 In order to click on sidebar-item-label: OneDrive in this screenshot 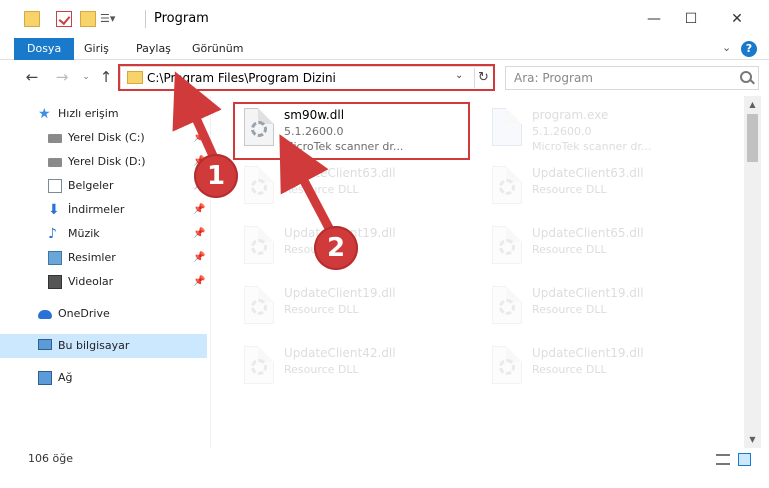, I will do `click(84, 313)`.